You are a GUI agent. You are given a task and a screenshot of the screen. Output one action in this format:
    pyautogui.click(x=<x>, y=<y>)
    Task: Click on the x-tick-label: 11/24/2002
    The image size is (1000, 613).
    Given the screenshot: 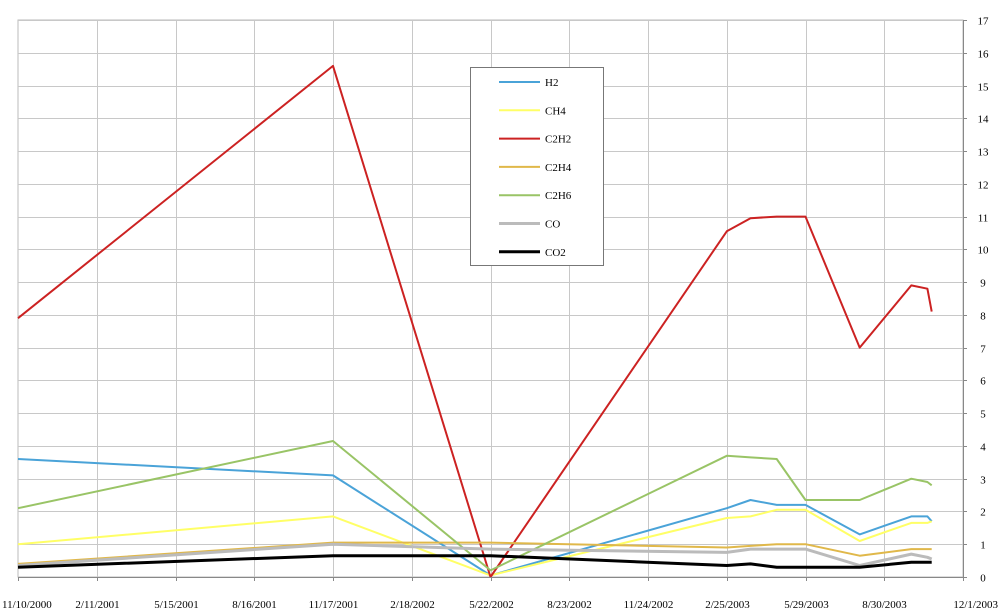 What is the action you would take?
    pyautogui.click(x=649, y=605)
    